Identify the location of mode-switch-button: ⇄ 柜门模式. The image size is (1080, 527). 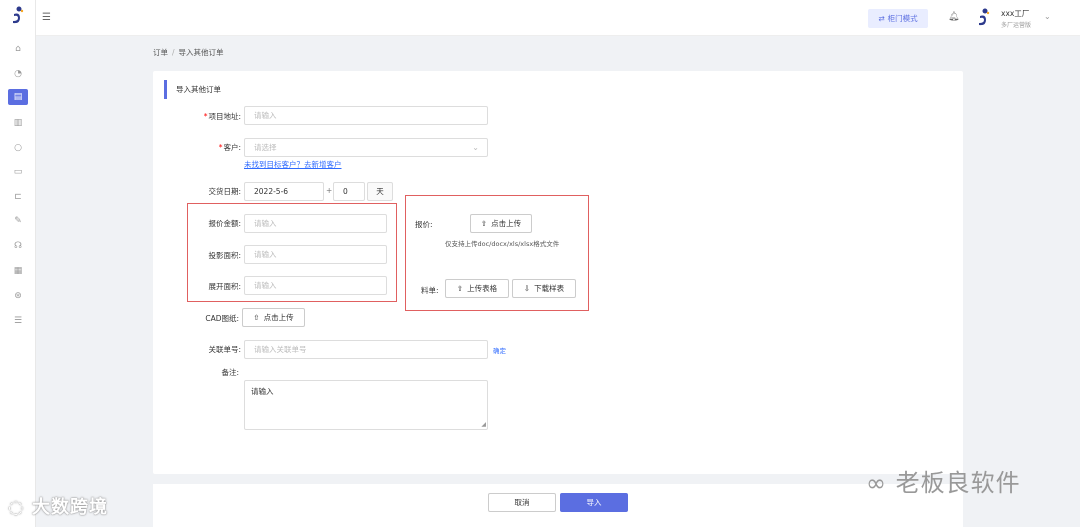
(898, 18).